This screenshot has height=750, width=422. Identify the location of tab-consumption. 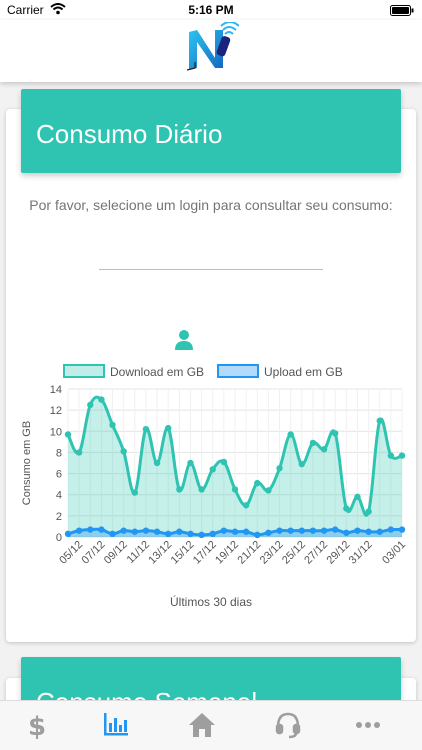
(116, 725).